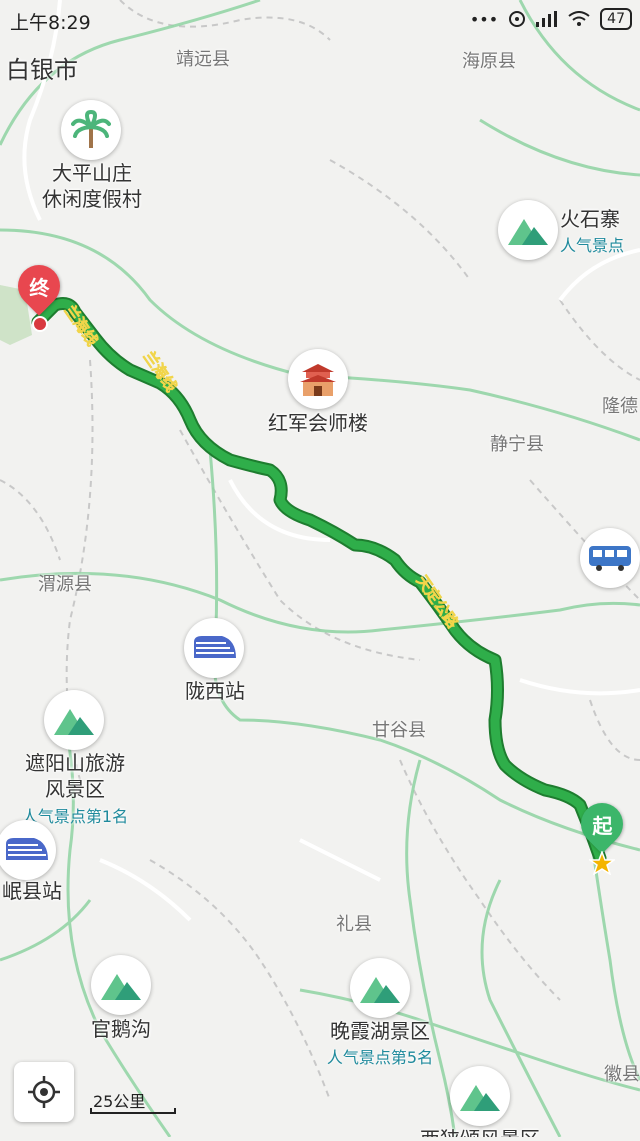 This screenshot has height=1141, width=640. What do you see at coordinates (484, 19) in the screenshot?
I see `more-dots-icon: •••` at bounding box center [484, 19].